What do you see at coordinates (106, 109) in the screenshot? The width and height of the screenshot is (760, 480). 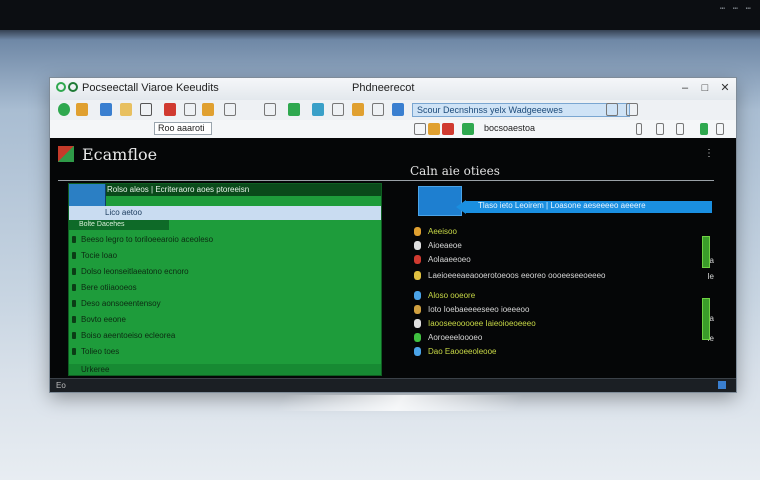 I see `folder-icon` at bounding box center [106, 109].